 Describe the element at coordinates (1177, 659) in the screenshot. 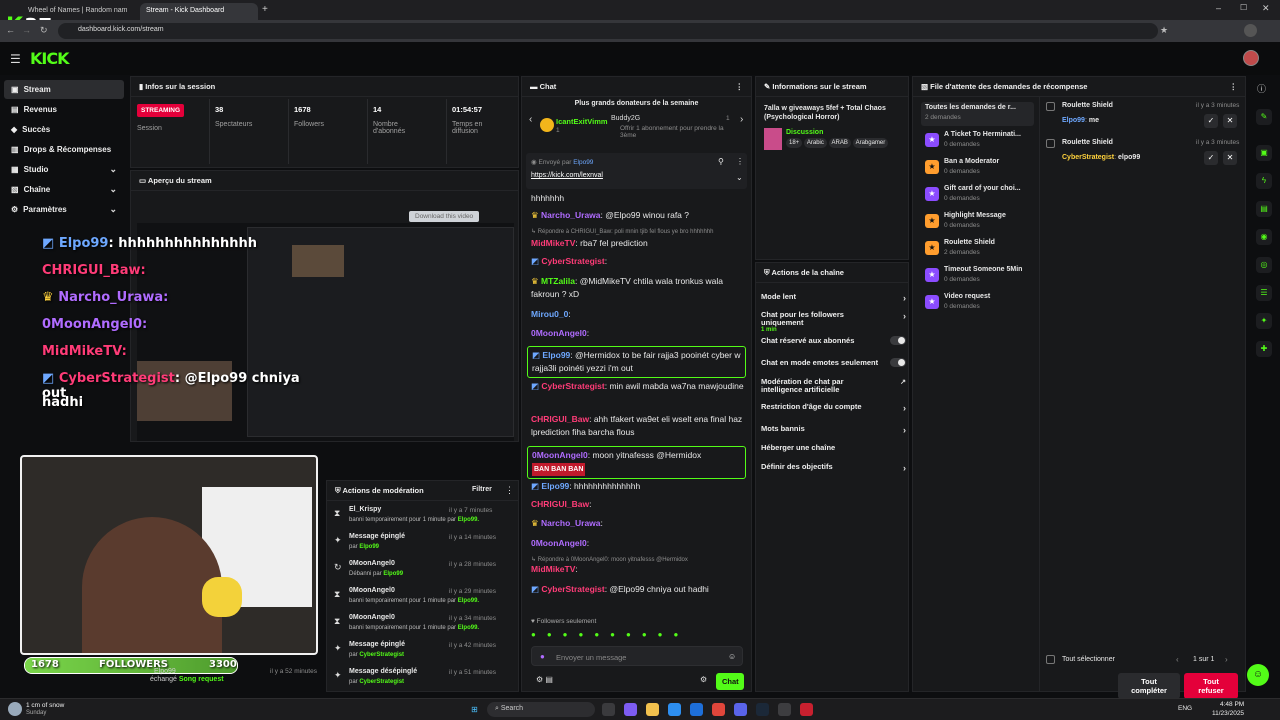

I see `page-prev-icon: ‹` at that location.